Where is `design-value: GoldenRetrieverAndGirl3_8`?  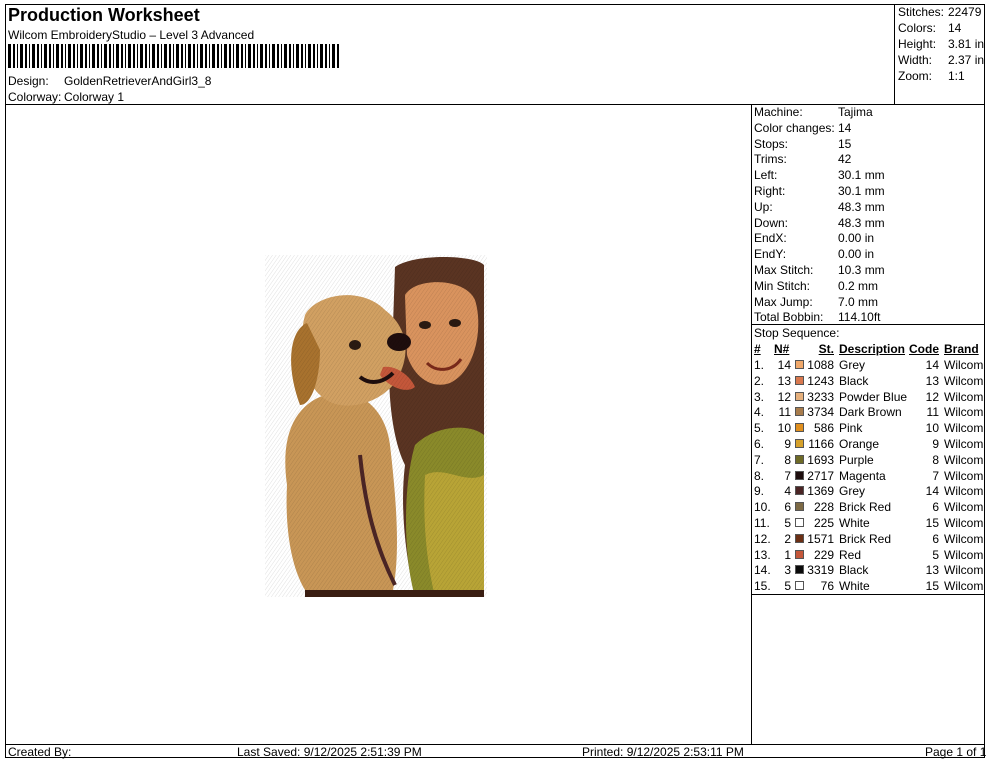
design-value: GoldenRetrieverAndGirl3_8 is located at coordinates (138, 81).